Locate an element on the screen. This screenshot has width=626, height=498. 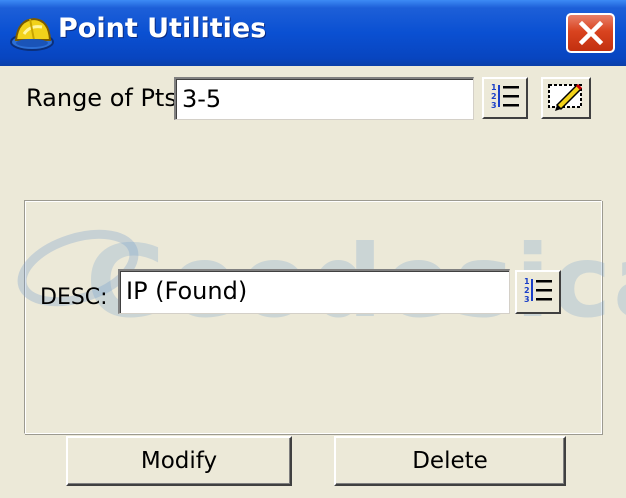
delete-button: Delete is located at coordinates (450, 461).